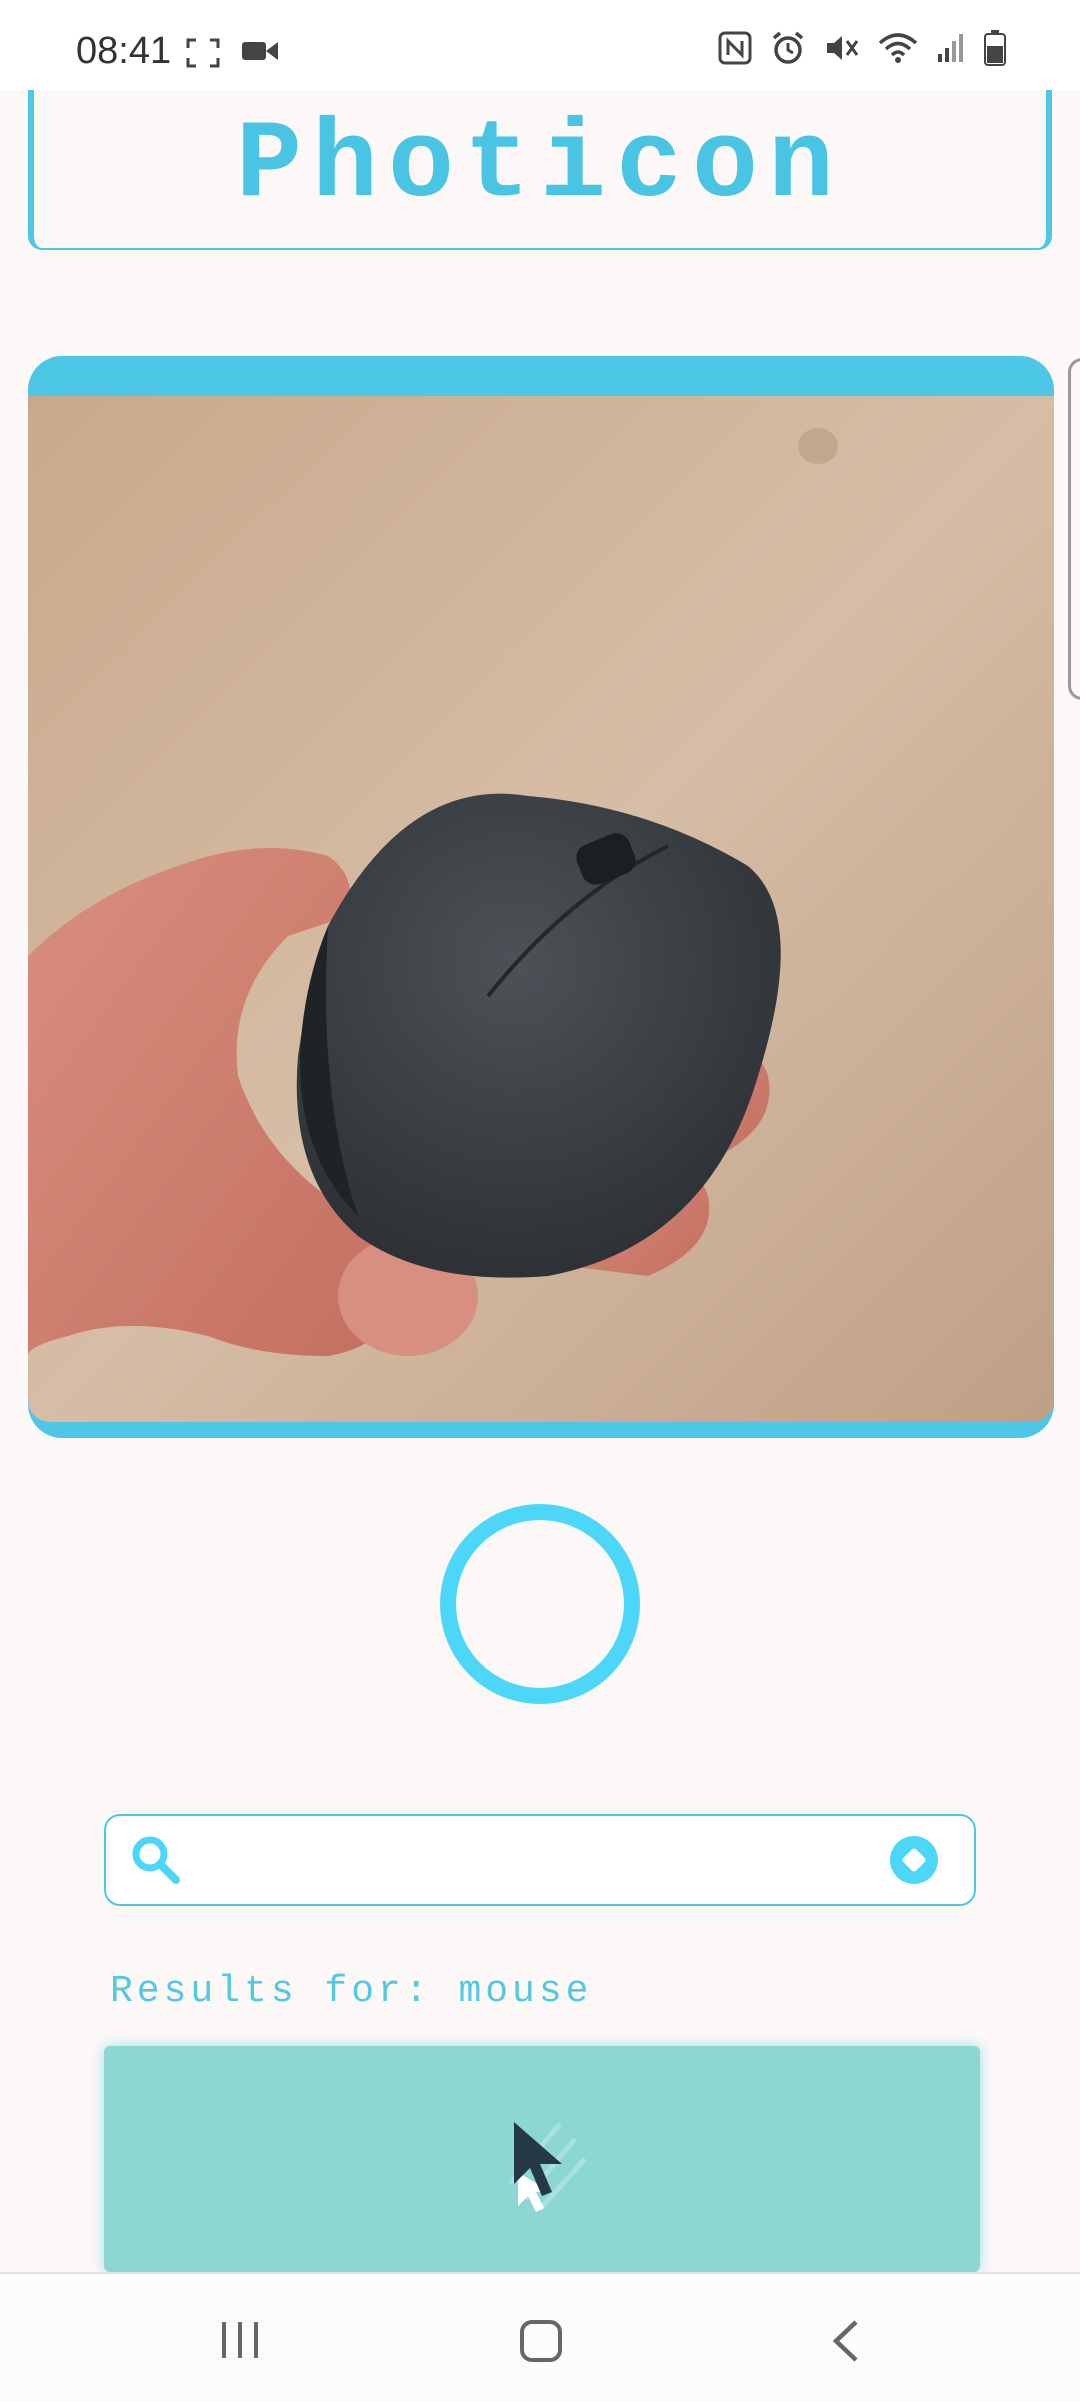 This screenshot has height=2402, width=1080. Describe the element at coordinates (203, 53) in the screenshot. I see `screenshot-frame-icon` at that location.